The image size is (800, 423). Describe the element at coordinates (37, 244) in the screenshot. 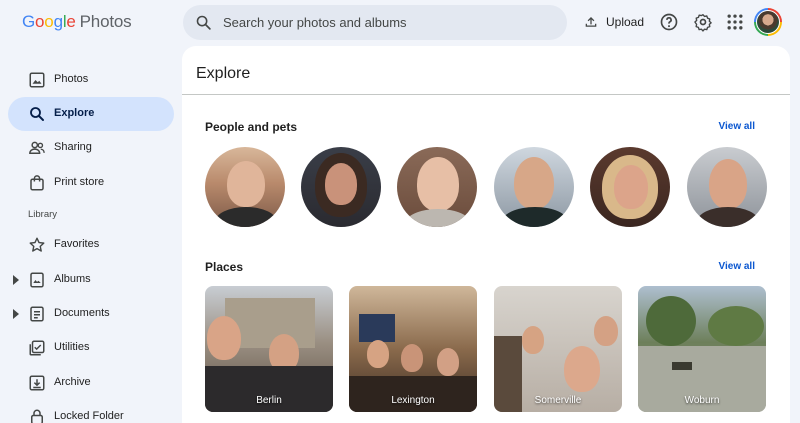

I see `star-icon` at that location.